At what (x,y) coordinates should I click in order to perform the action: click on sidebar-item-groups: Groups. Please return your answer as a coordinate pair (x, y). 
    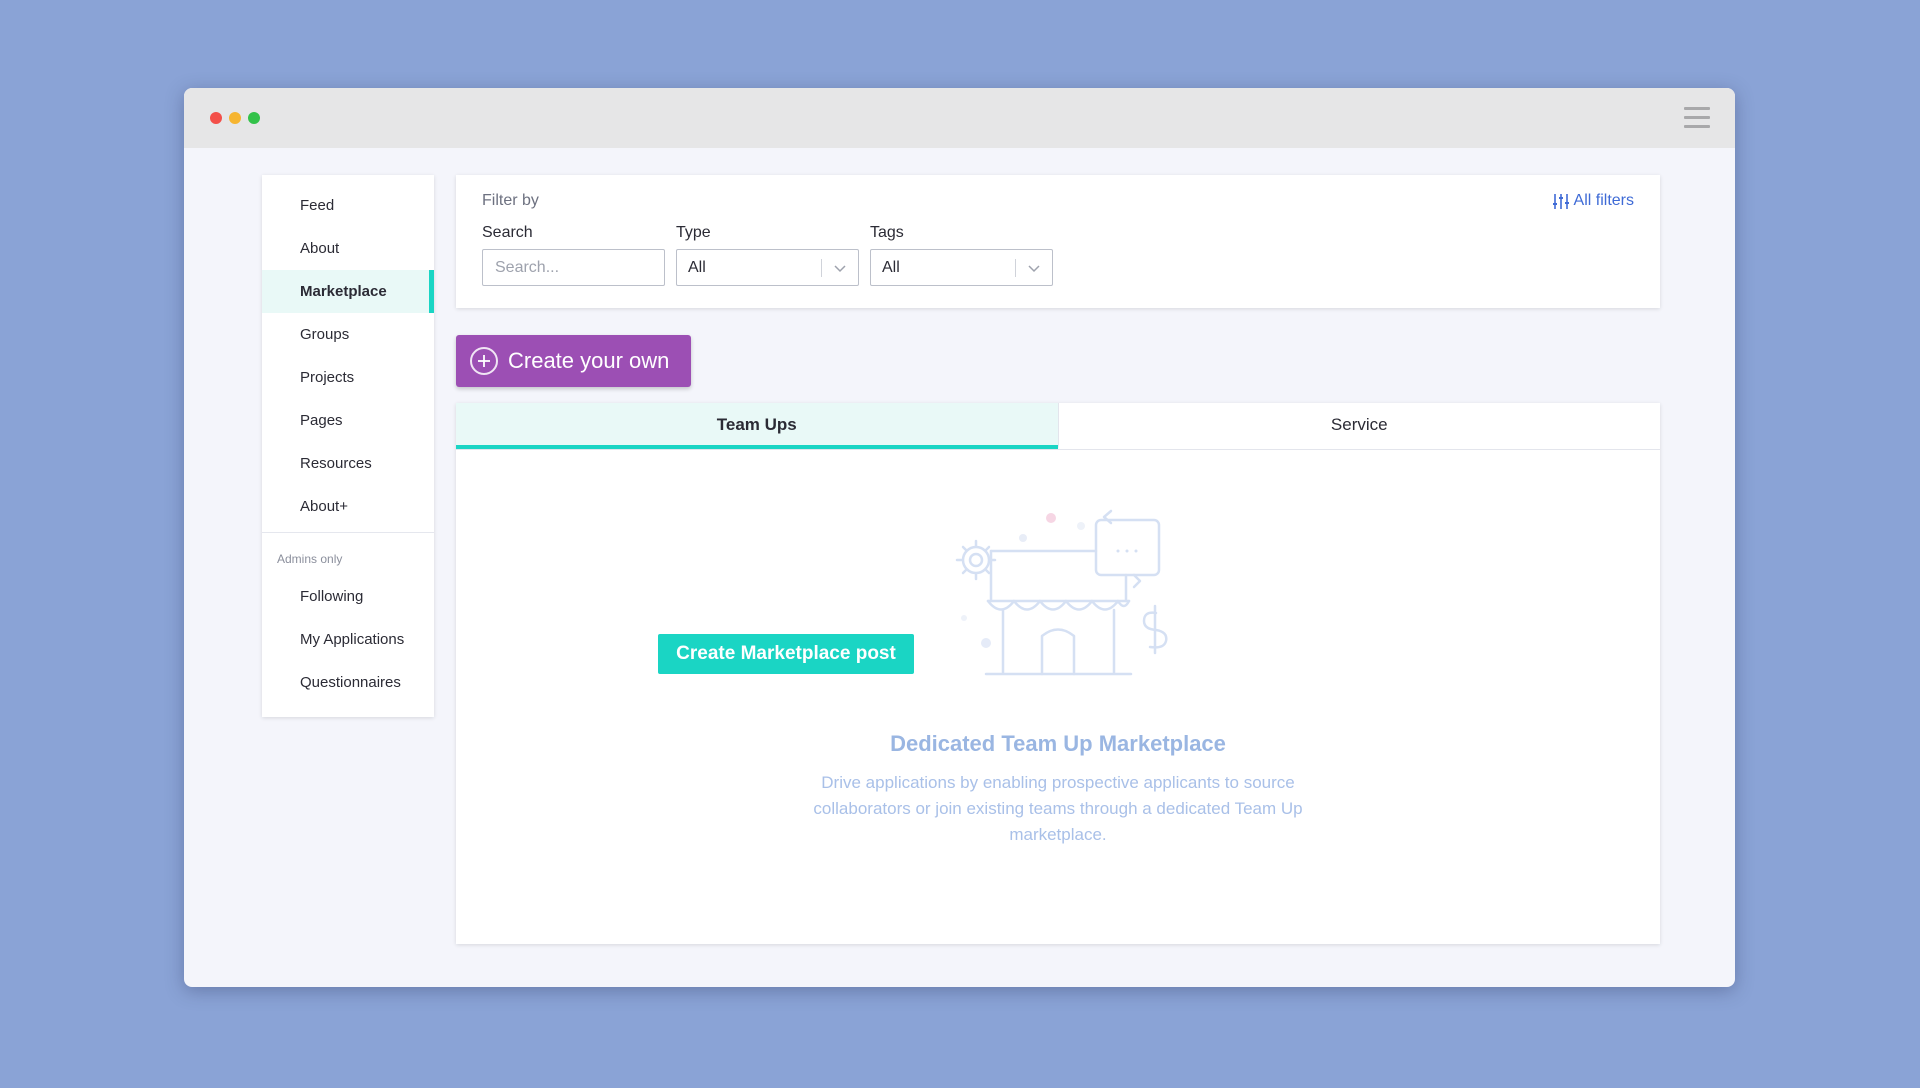
    Looking at the image, I should click on (348, 334).